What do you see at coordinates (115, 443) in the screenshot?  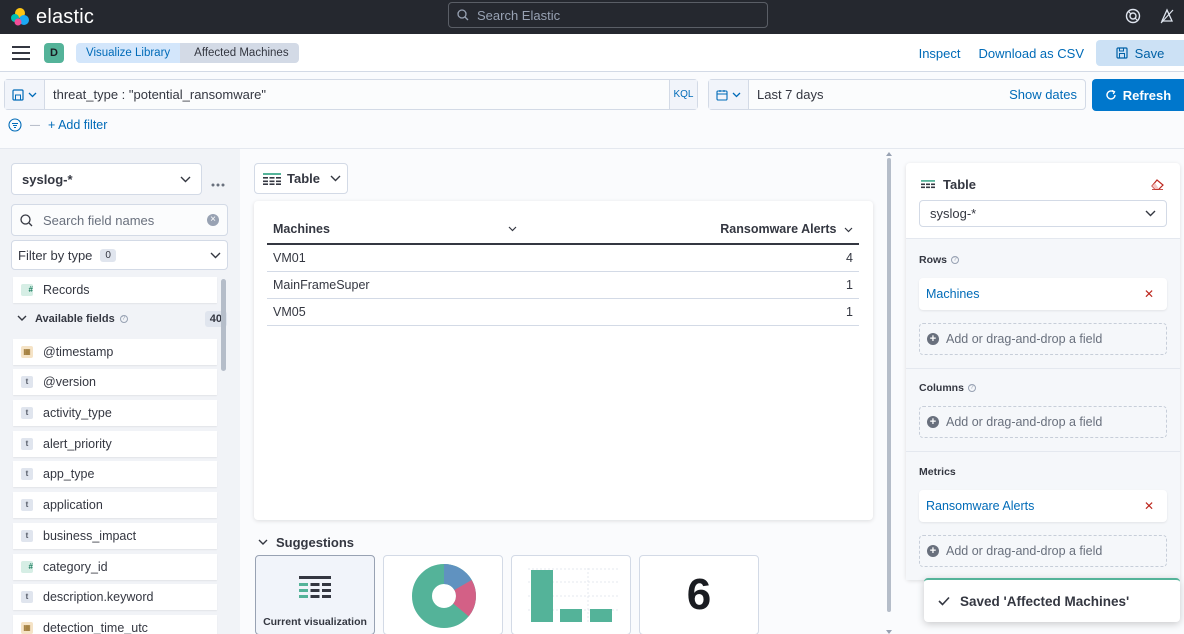 I see `field-item: t alert_priority` at bounding box center [115, 443].